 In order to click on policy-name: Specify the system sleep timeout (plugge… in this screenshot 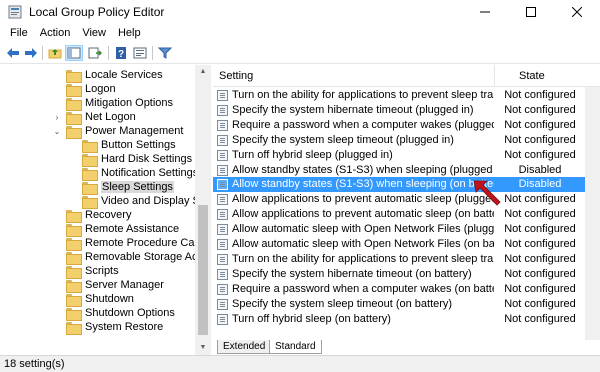, I will do `click(343, 140)`.